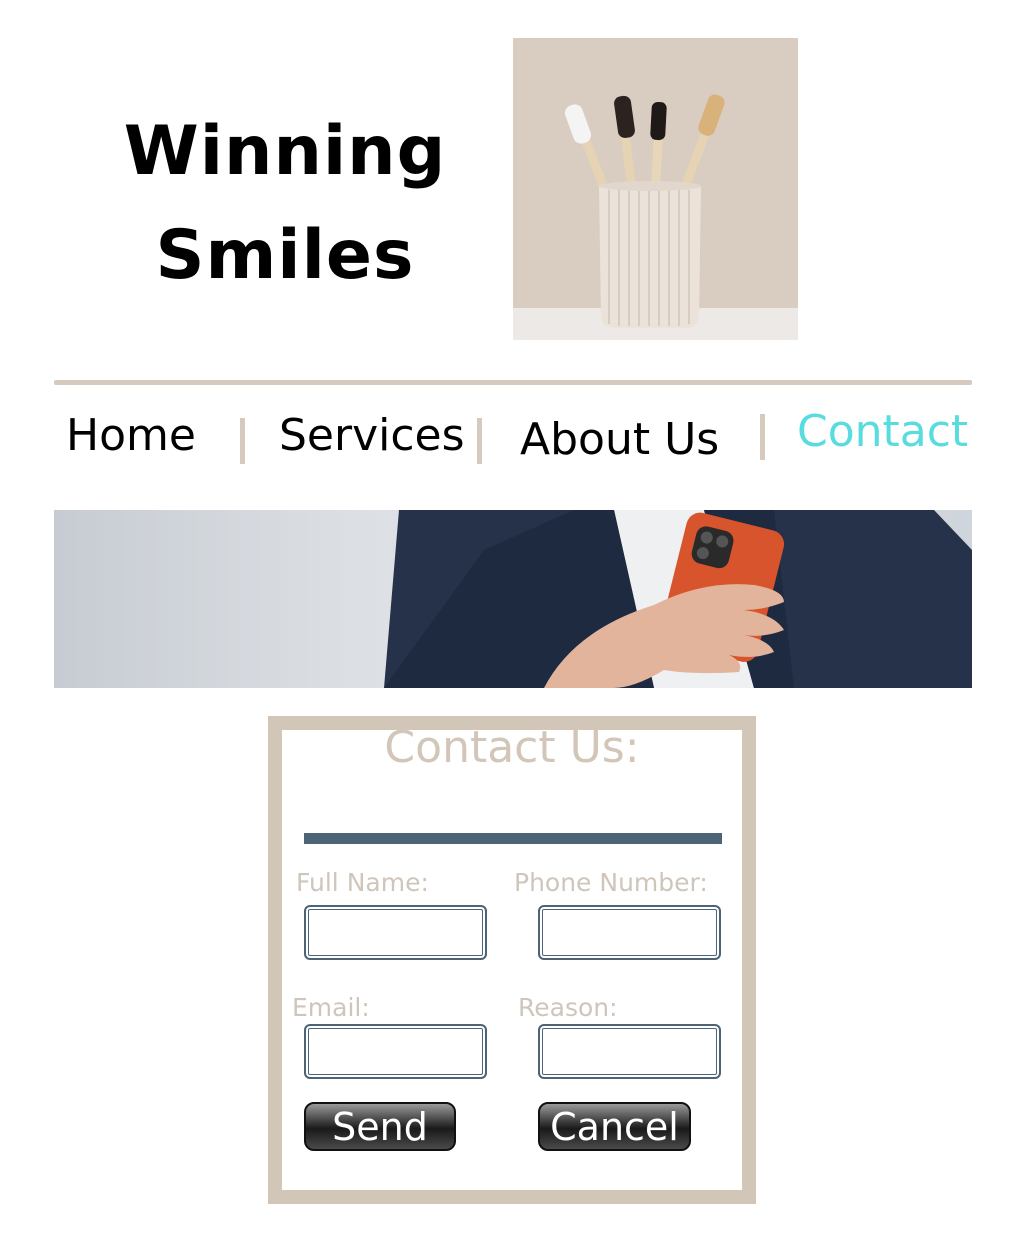 The image size is (1024, 1254). Describe the element at coordinates (568, 1007) in the screenshot. I see `reason-label: Reason:` at that location.